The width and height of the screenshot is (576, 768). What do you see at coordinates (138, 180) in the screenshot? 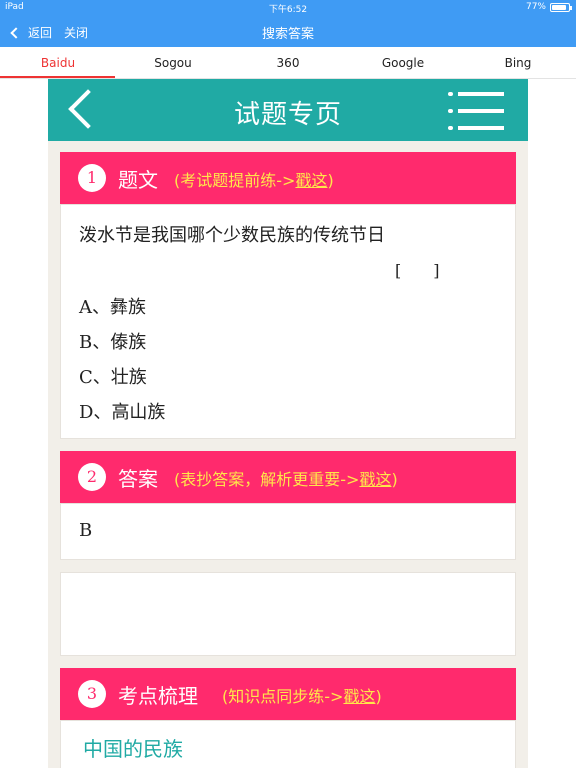
I see `section-title: 题文` at bounding box center [138, 180].